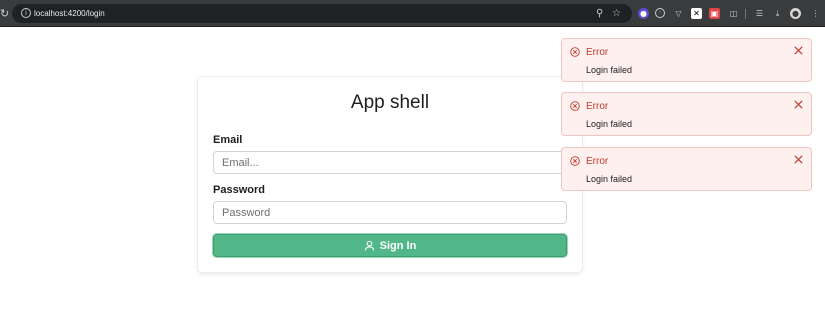 The image size is (825, 326). I want to click on password-input, so click(390, 212).